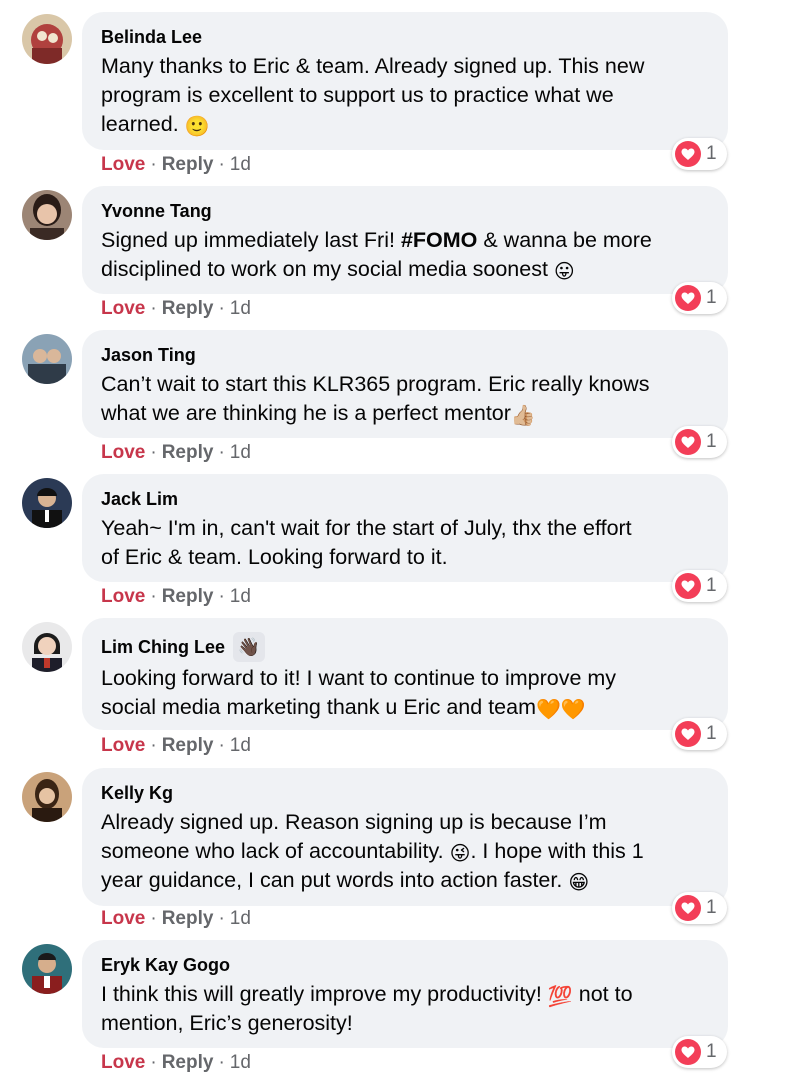 This screenshot has height=1080, width=786. I want to click on comment-text-line: of Eric & team. Looking forward to it., so click(274, 557).